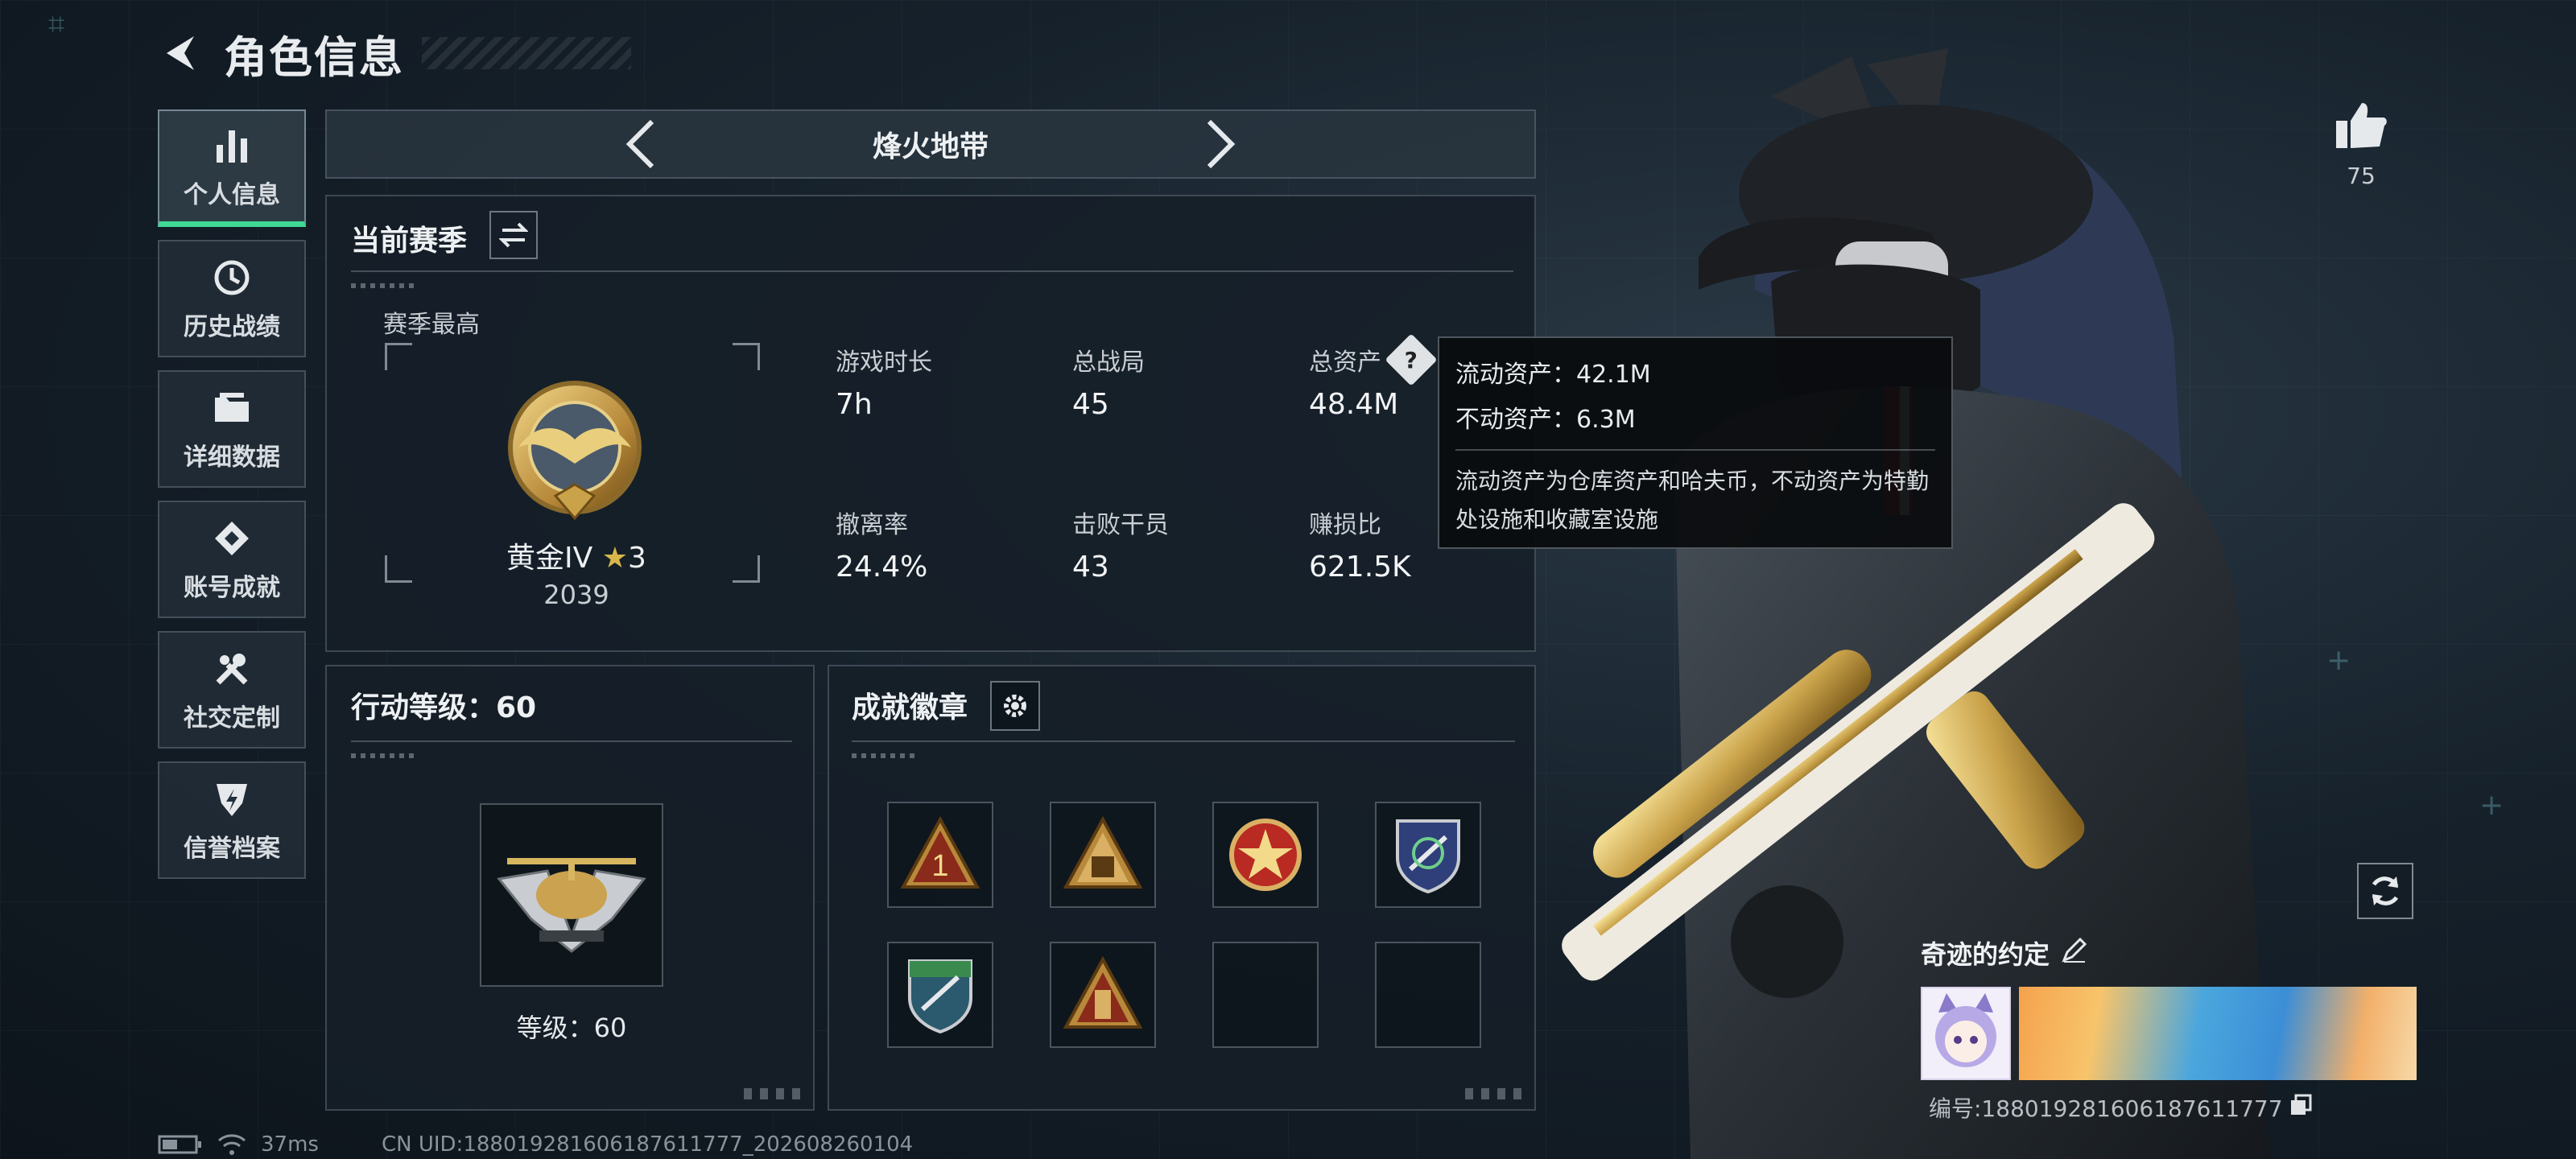 The width and height of the screenshot is (2576, 1159). I want to click on player-name: 奇迹的约定, so click(1985, 954).